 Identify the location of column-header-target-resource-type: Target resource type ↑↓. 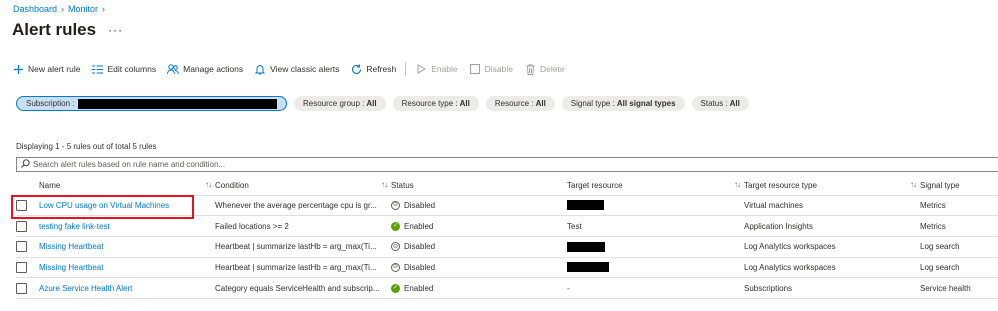
(832, 186).